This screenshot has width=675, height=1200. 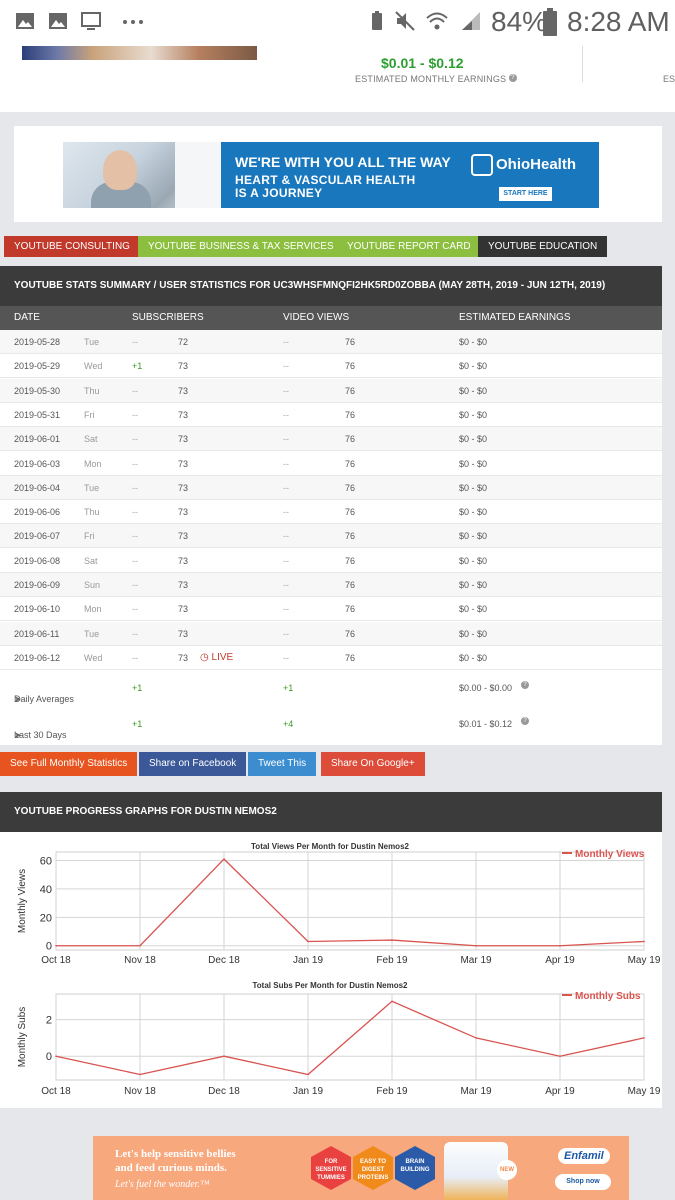 What do you see at coordinates (486, 688) in the screenshot?
I see `daily-averages-earnings: $0.00 - $0.00` at bounding box center [486, 688].